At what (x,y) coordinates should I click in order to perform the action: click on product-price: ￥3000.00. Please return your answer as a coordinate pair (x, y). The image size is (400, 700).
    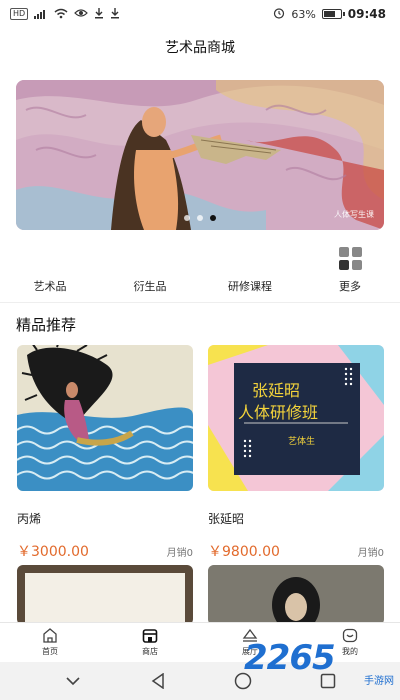
    Looking at the image, I should click on (53, 552).